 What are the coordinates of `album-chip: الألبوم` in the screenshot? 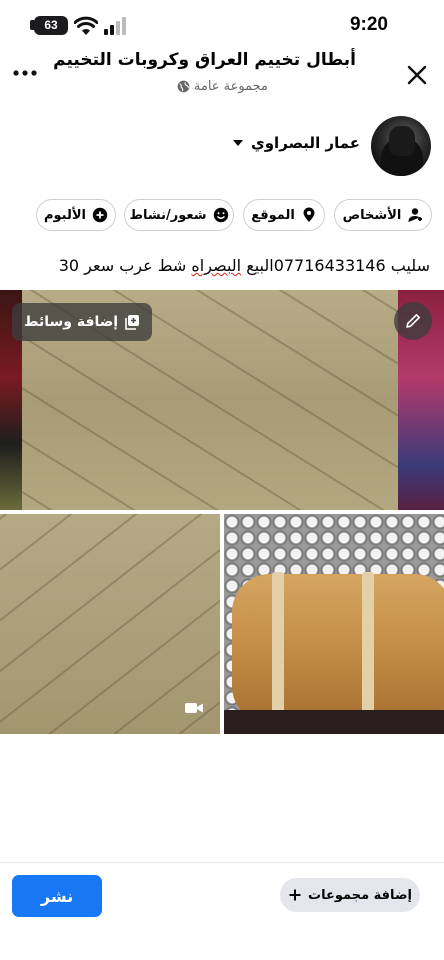 It's located at (76, 215).